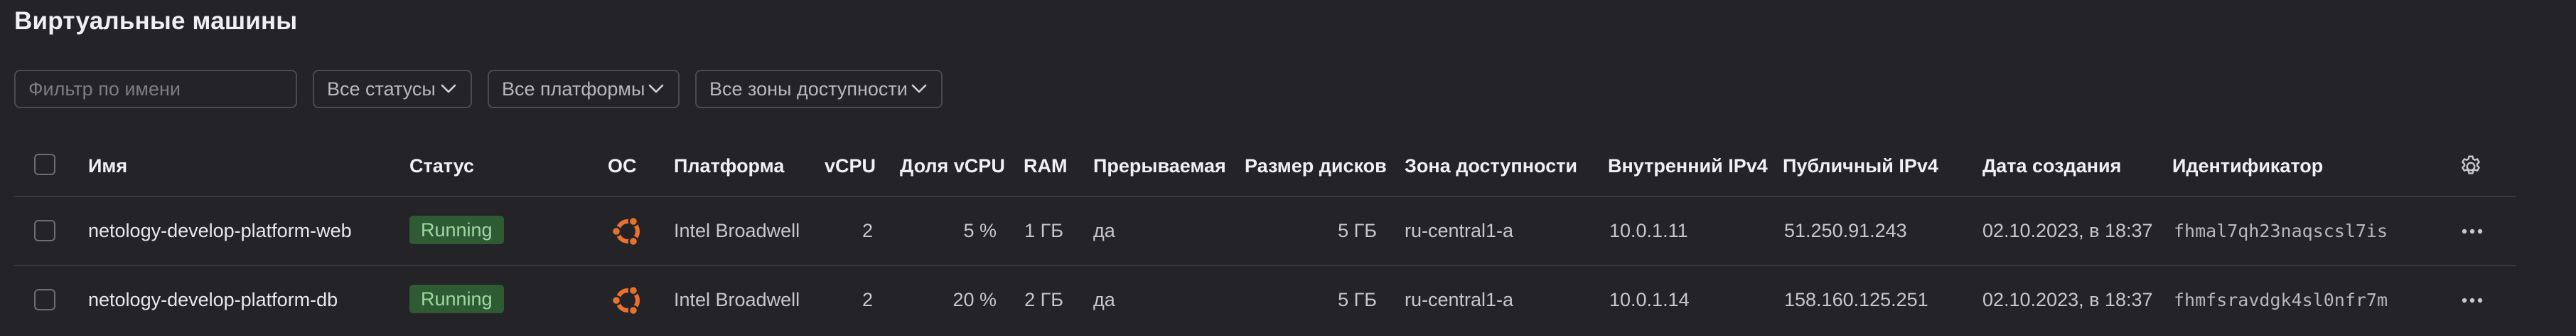 The width and height of the screenshot is (2576, 336). Describe the element at coordinates (729, 166) in the screenshot. I see `column-header-platform: Платформа` at that location.